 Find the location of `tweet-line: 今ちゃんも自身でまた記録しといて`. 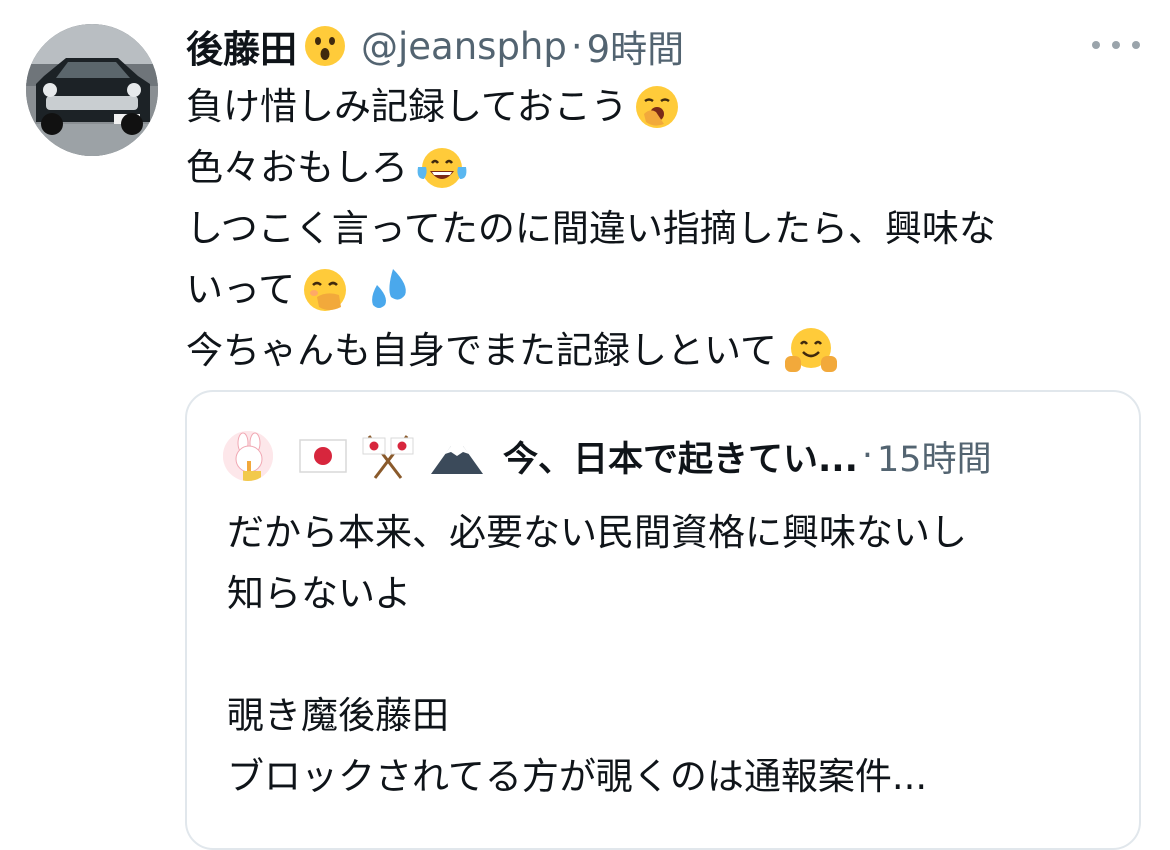

tweet-line: 今ちゃんも自身でまた記録しといて is located at coordinates (661, 350).